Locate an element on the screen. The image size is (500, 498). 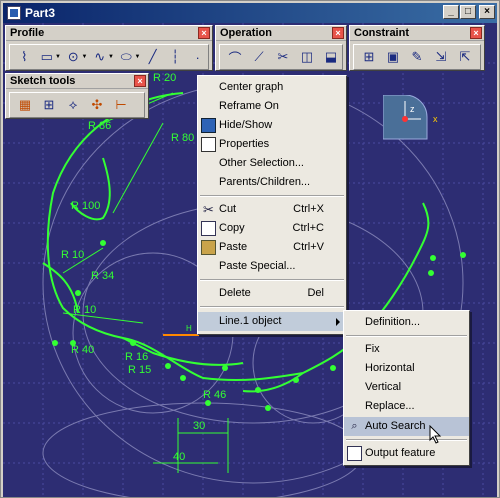
dim-label: R 46 is located at coordinates (214, 395).